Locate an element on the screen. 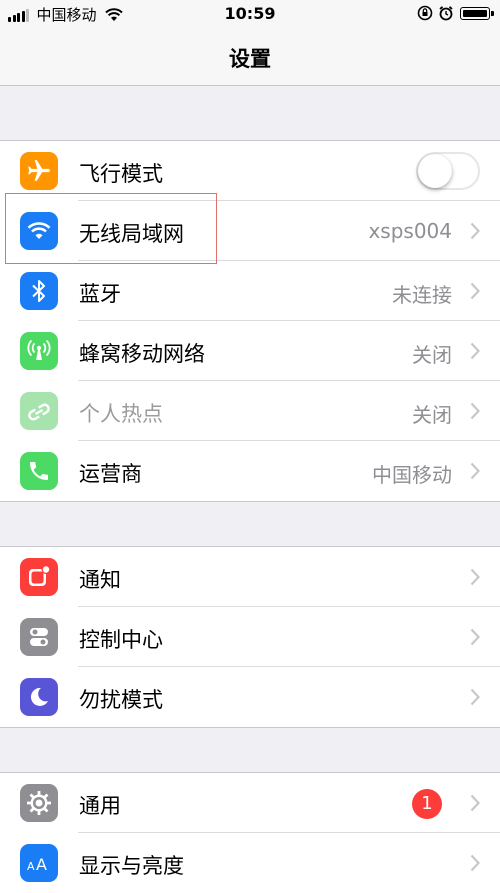 The image size is (500, 893). row-label: 飞行模式 is located at coordinates (121, 174).